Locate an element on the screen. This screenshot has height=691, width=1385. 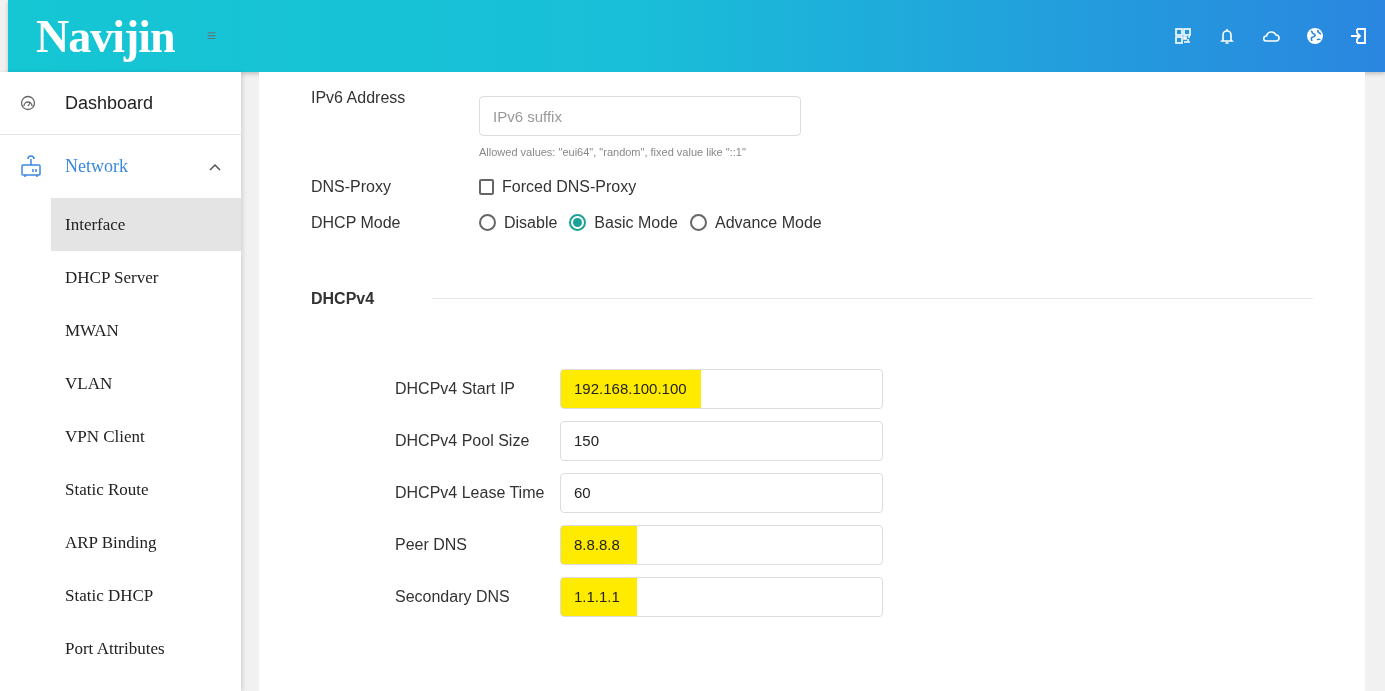
radio-label: Advance Mode is located at coordinates (768, 222).